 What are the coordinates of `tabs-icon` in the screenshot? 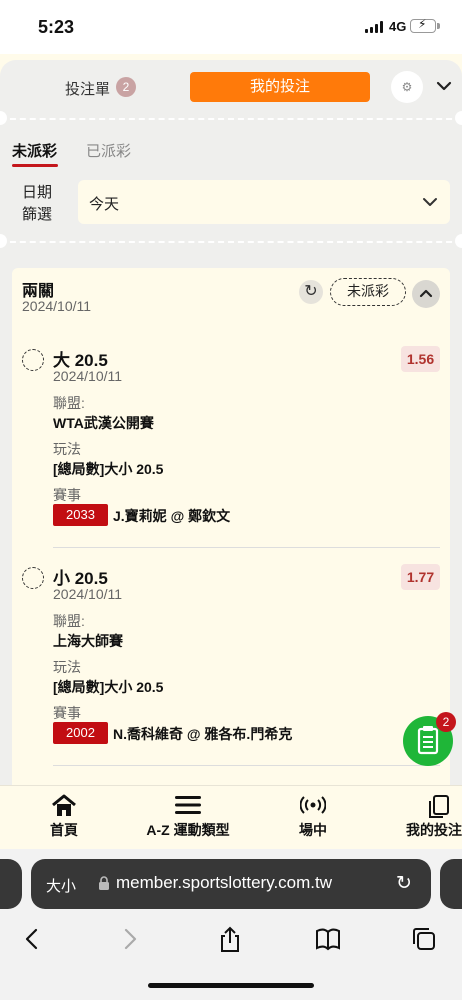 It's located at (424, 939).